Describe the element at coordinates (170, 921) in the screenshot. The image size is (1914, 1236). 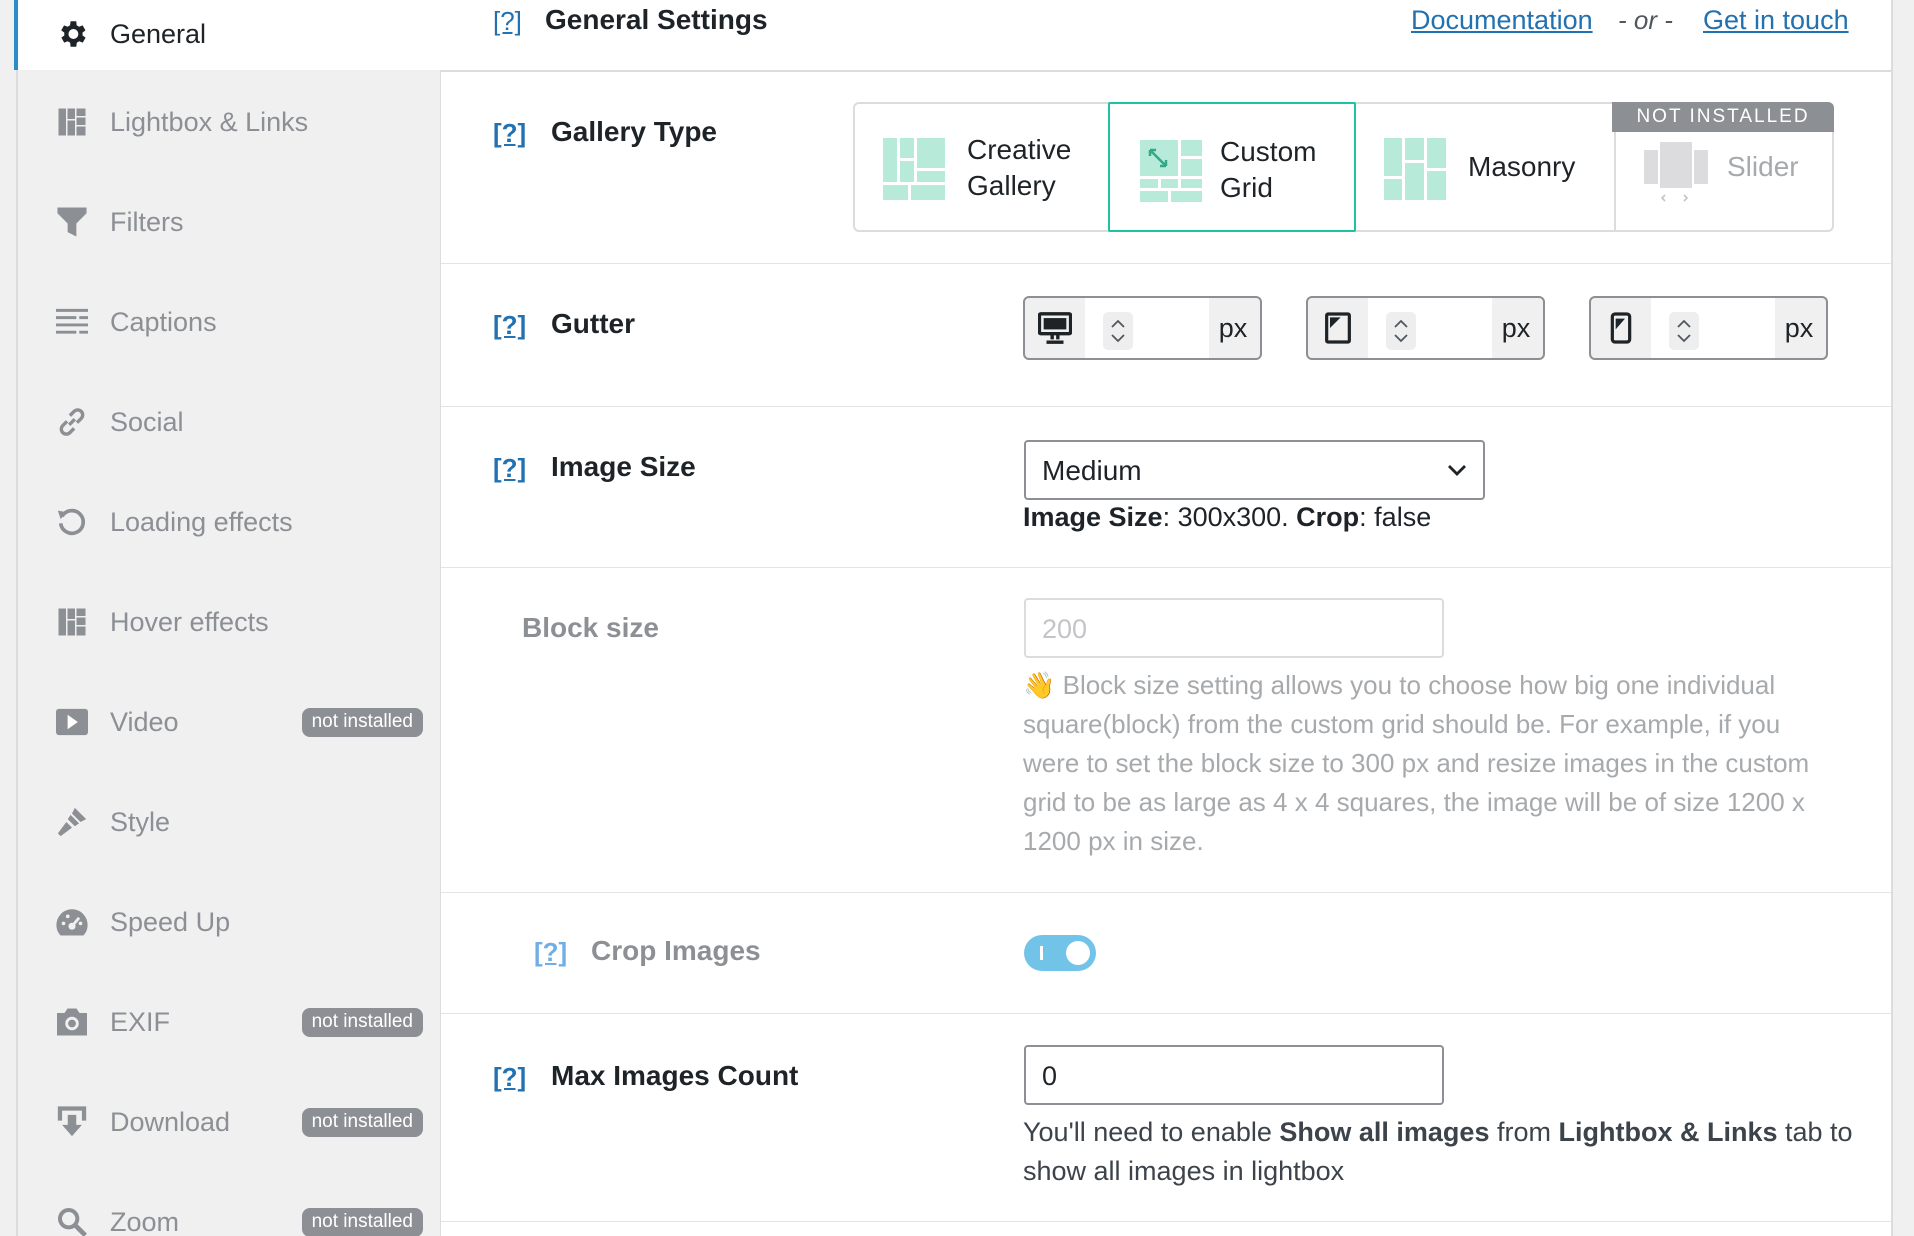
I see `sidebar-item-label: Speed Up` at that location.